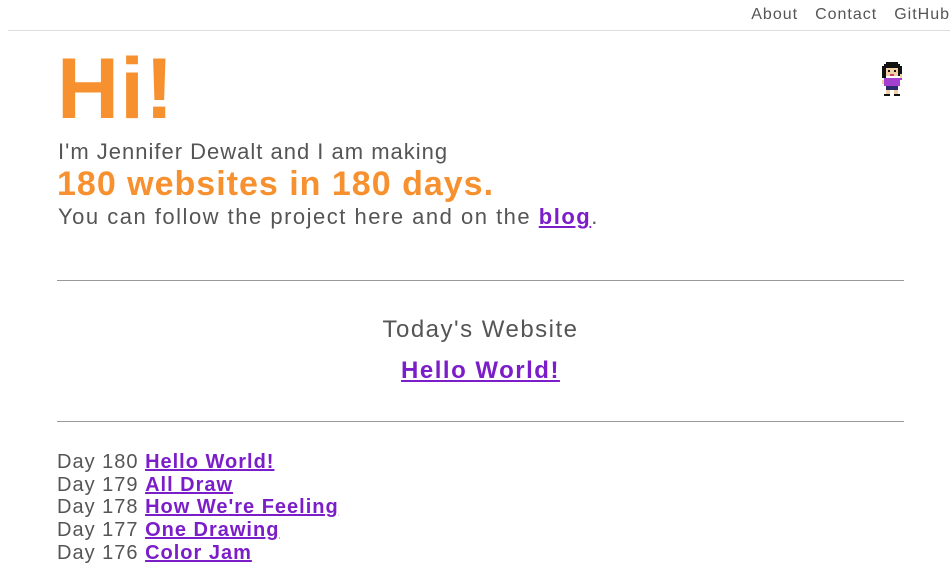 The height and width of the screenshot is (565, 950). I want to click on list-item: Day 177 One Drawing, so click(198, 530).